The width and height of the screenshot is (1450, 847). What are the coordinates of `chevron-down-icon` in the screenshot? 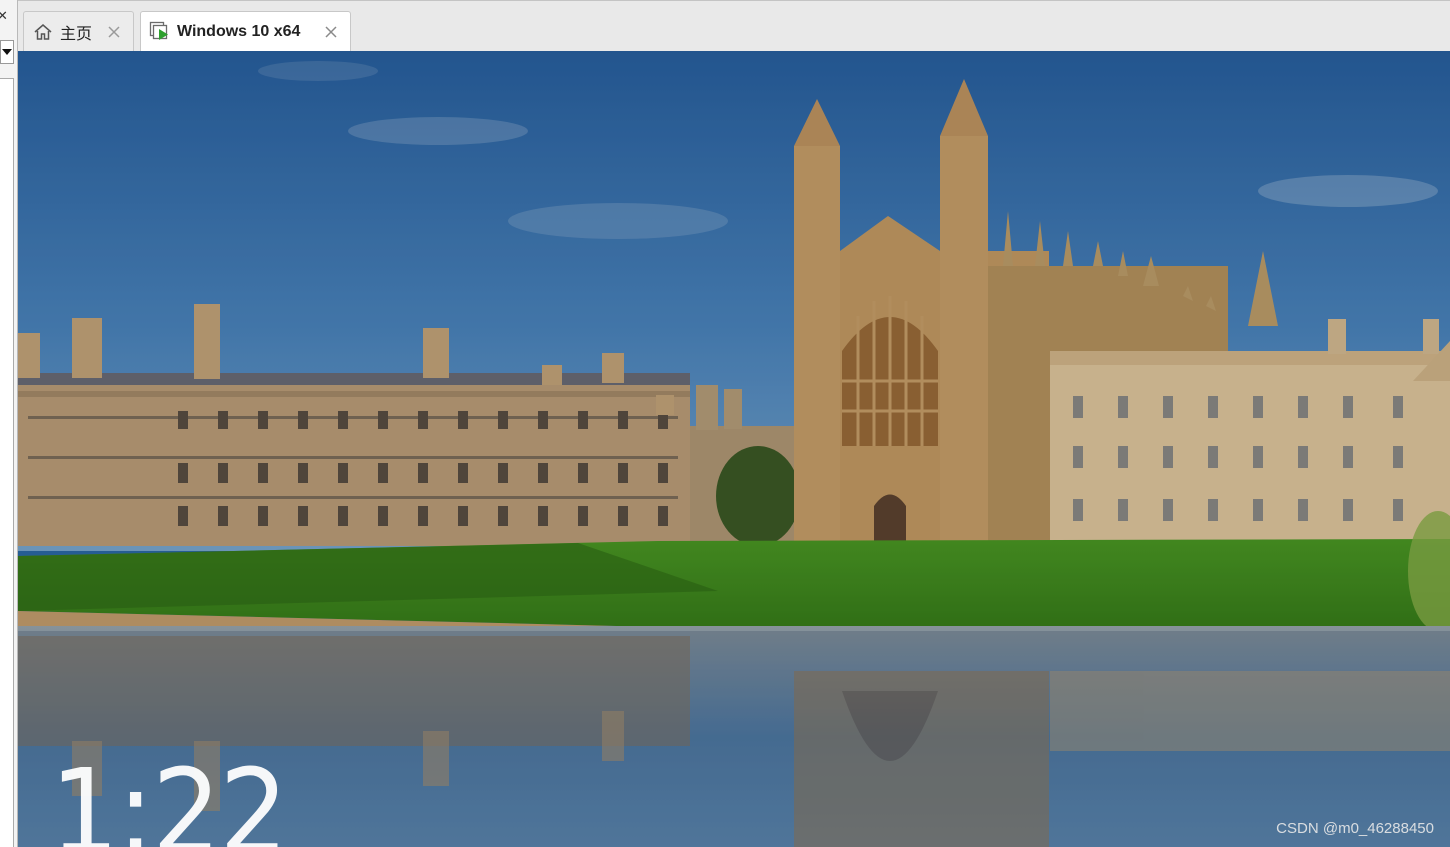 It's located at (7, 52).